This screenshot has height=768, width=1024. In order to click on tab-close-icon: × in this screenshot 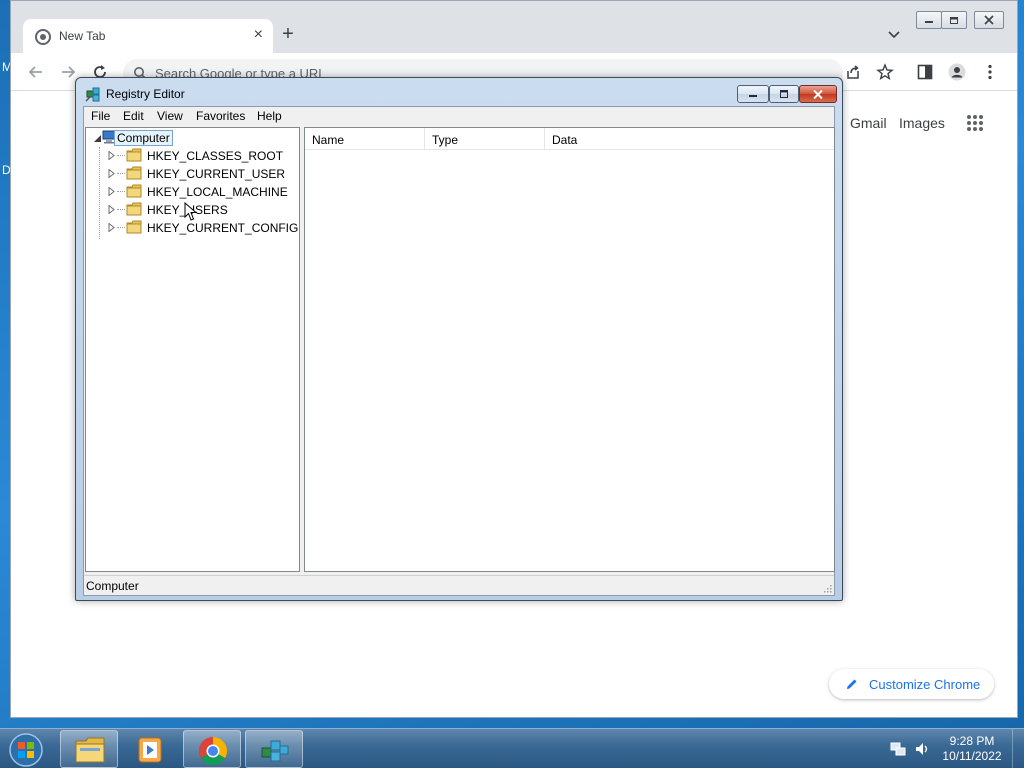, I will do `click(258, 35)`.